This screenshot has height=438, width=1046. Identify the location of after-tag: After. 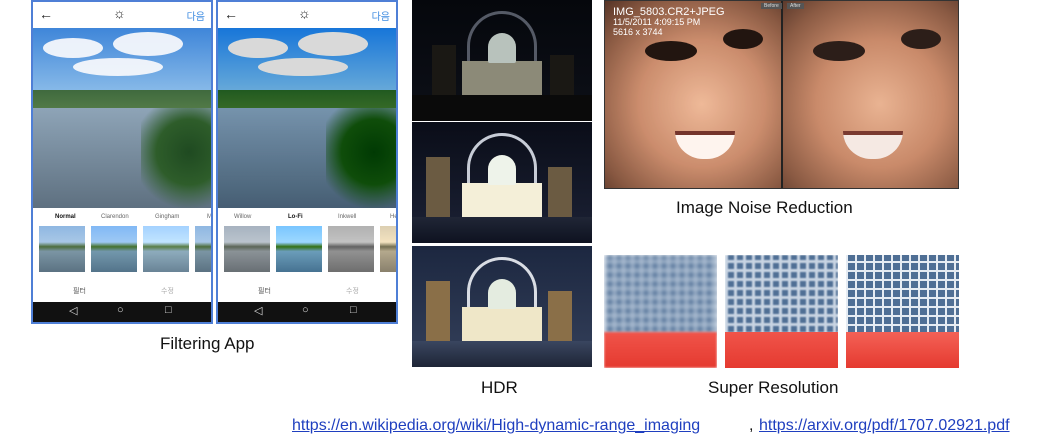
(795, 6).